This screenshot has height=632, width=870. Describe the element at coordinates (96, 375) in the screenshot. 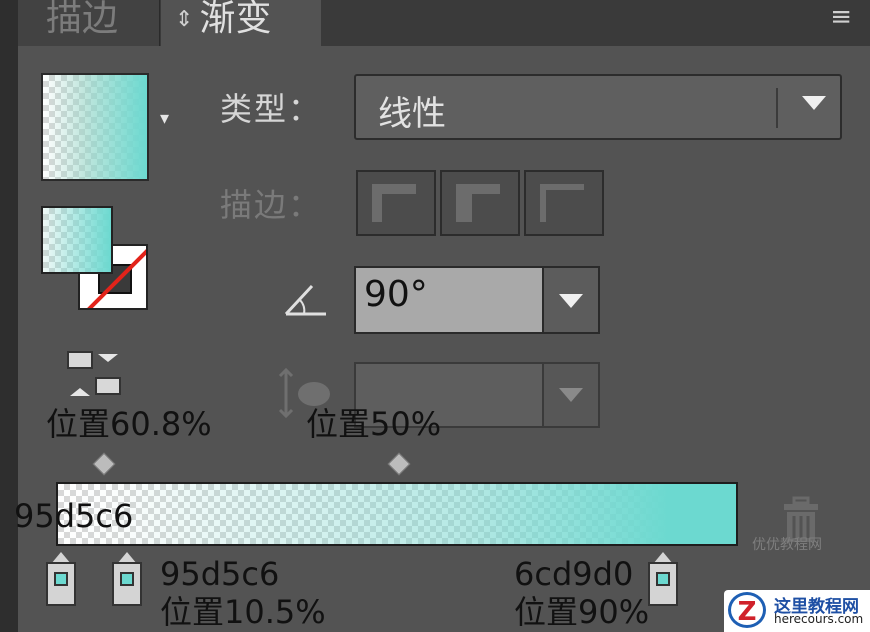

I see `reverse-gradient-icon` at that location.